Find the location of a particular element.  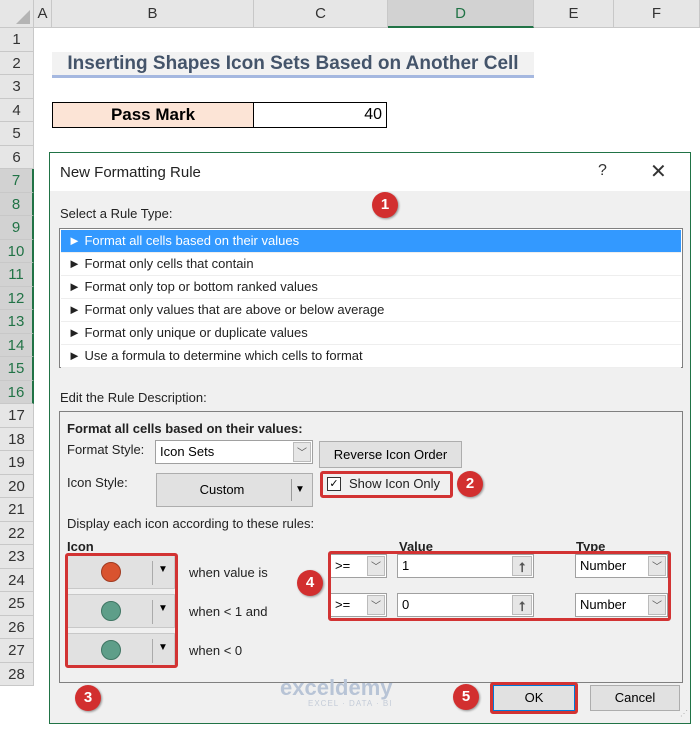

icon-selects-highlight is located at coordinates (121, 610).